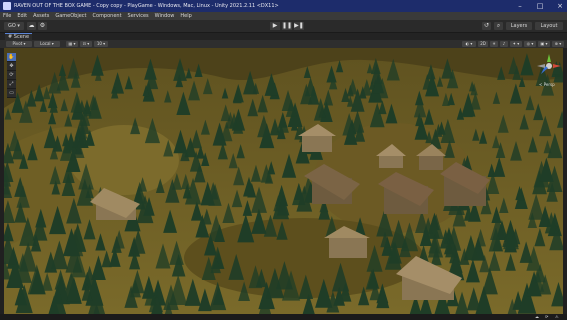  Describe the element at coordinates (11, 66) in the screenshot. I see `move-tool-button: ✥` at that location.